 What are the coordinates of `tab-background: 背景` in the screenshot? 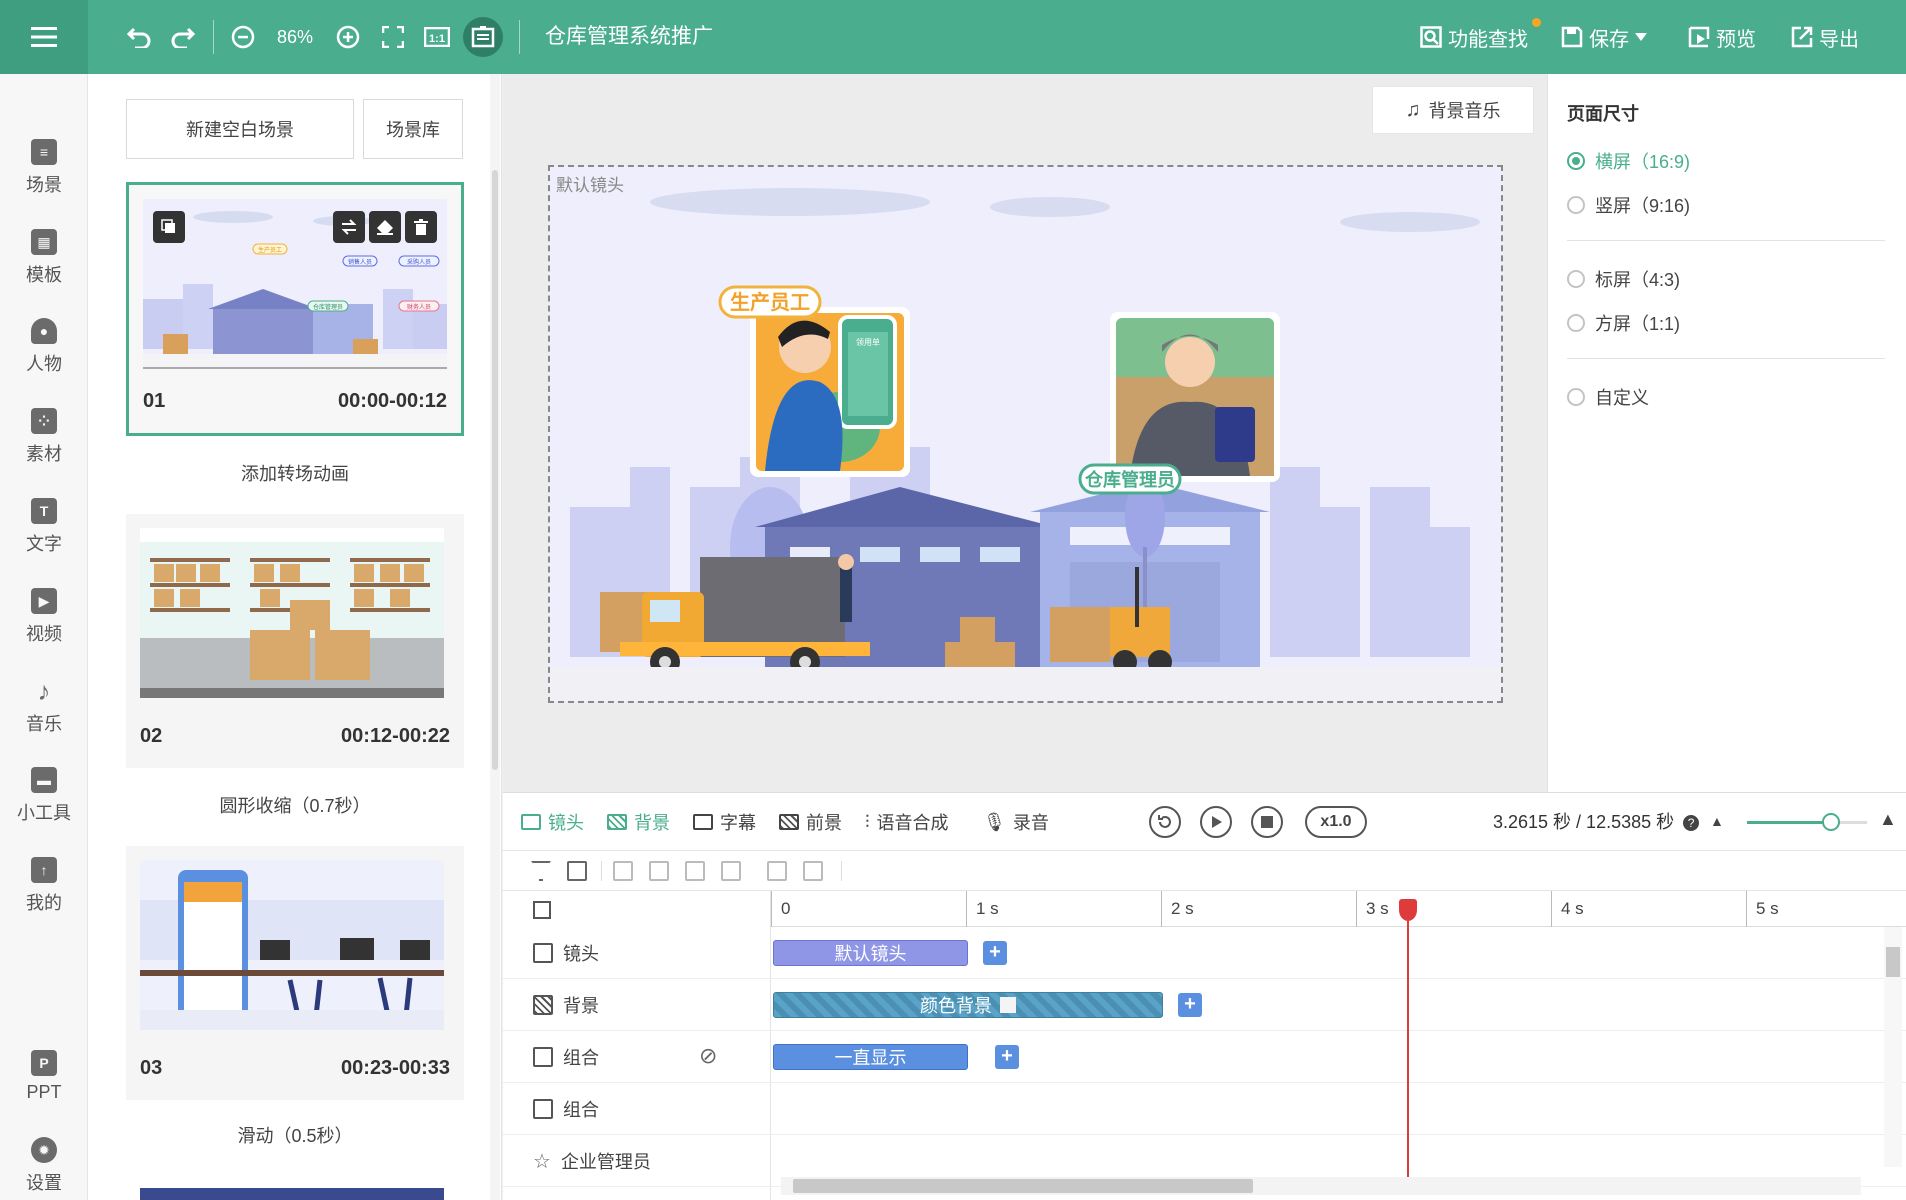 It's located at (638, 822).